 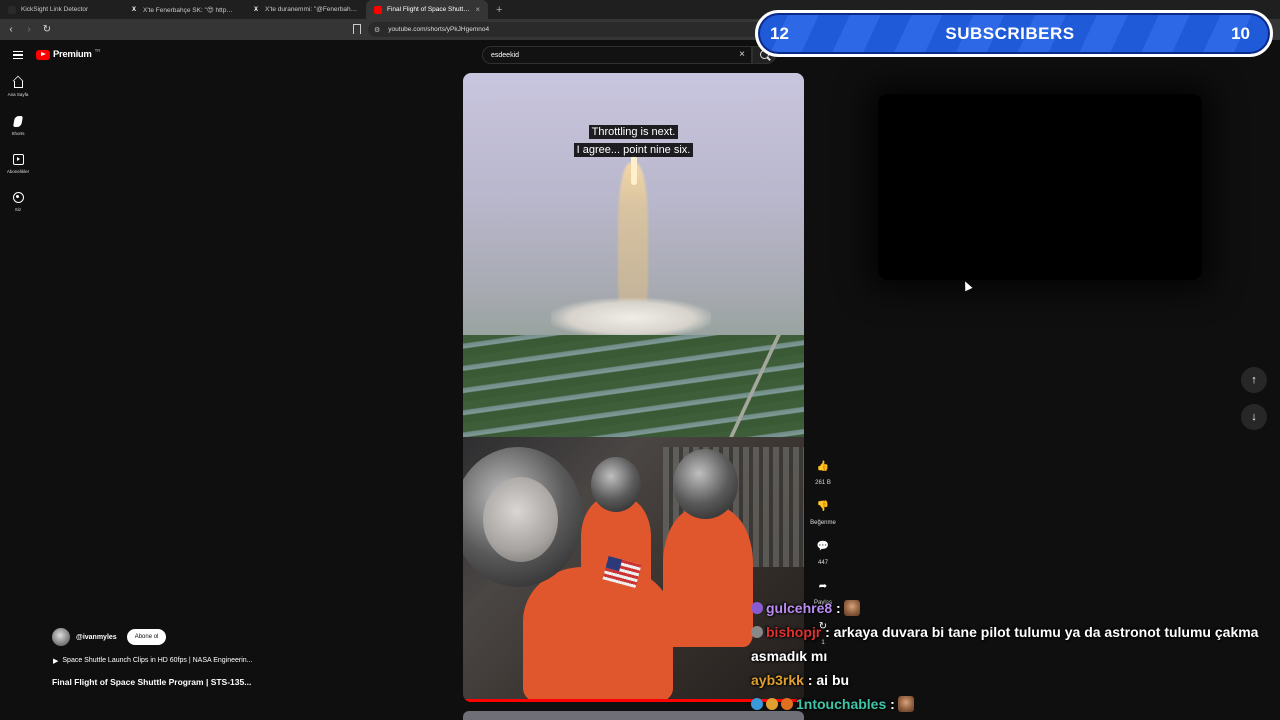 I want to click on launch-smoke, so click(x=631, y=318).